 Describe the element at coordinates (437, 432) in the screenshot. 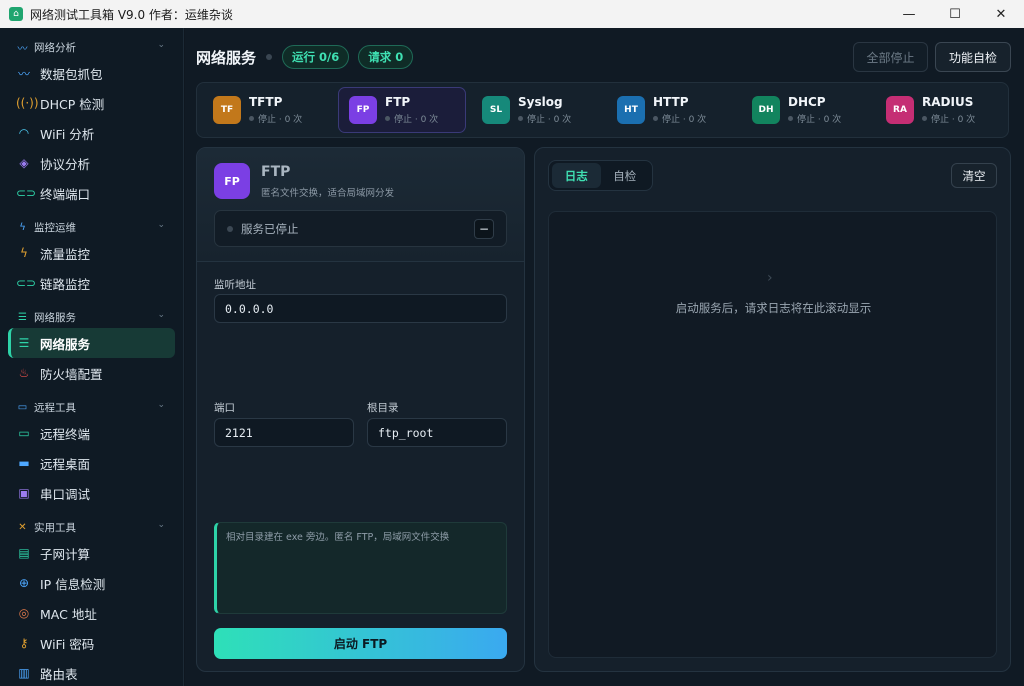

I see `root-dir-input: ftp_root` at that location.